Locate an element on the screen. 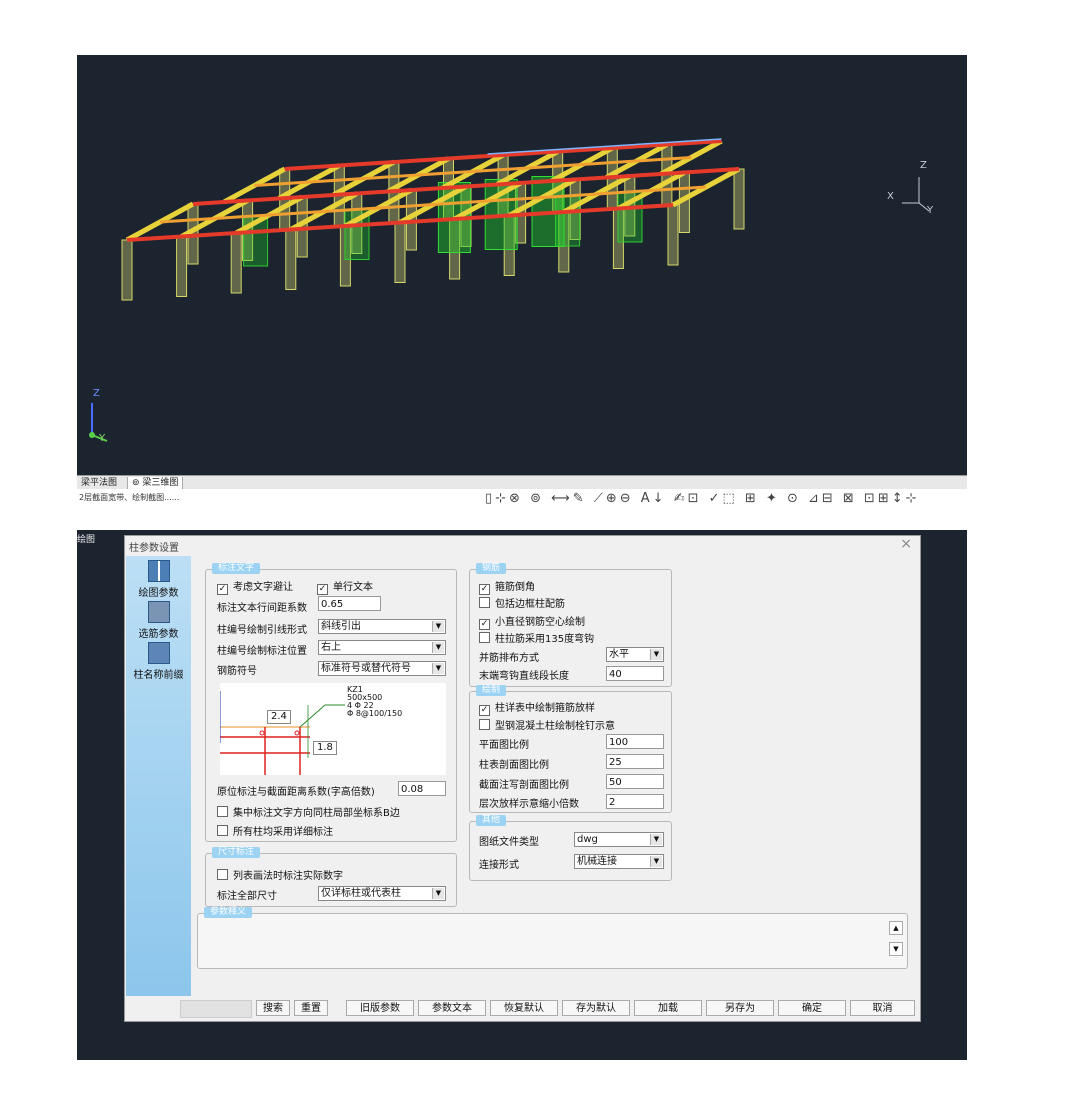  preview-stirrup: Φ 8@100/150 is located at coordinates (375, 713).